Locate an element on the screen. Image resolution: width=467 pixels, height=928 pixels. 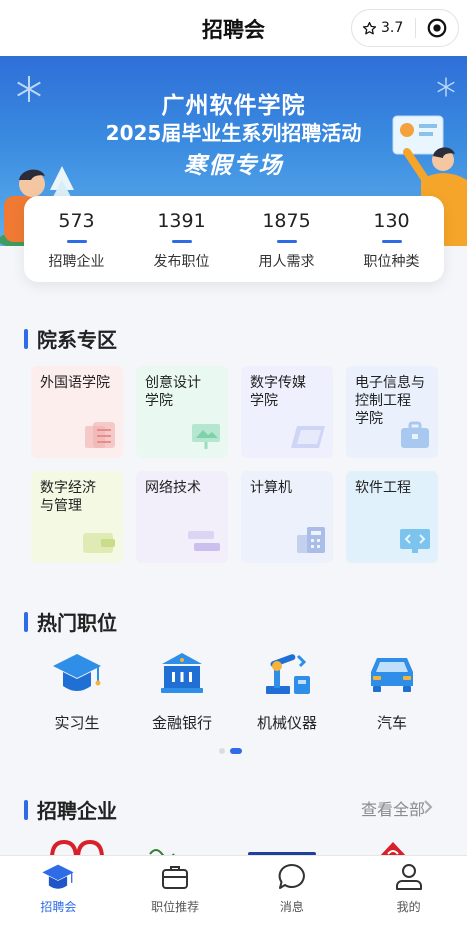
section-departments: 院系专区 is located at coordinates (70, 338).